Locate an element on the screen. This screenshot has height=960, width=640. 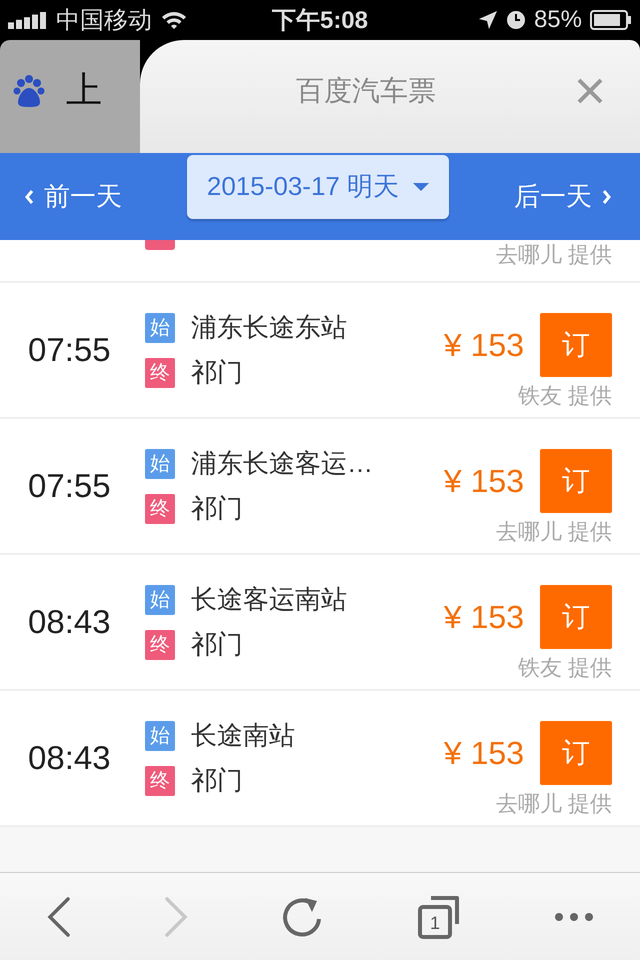
more-icon is located at coordinates (574, 917).